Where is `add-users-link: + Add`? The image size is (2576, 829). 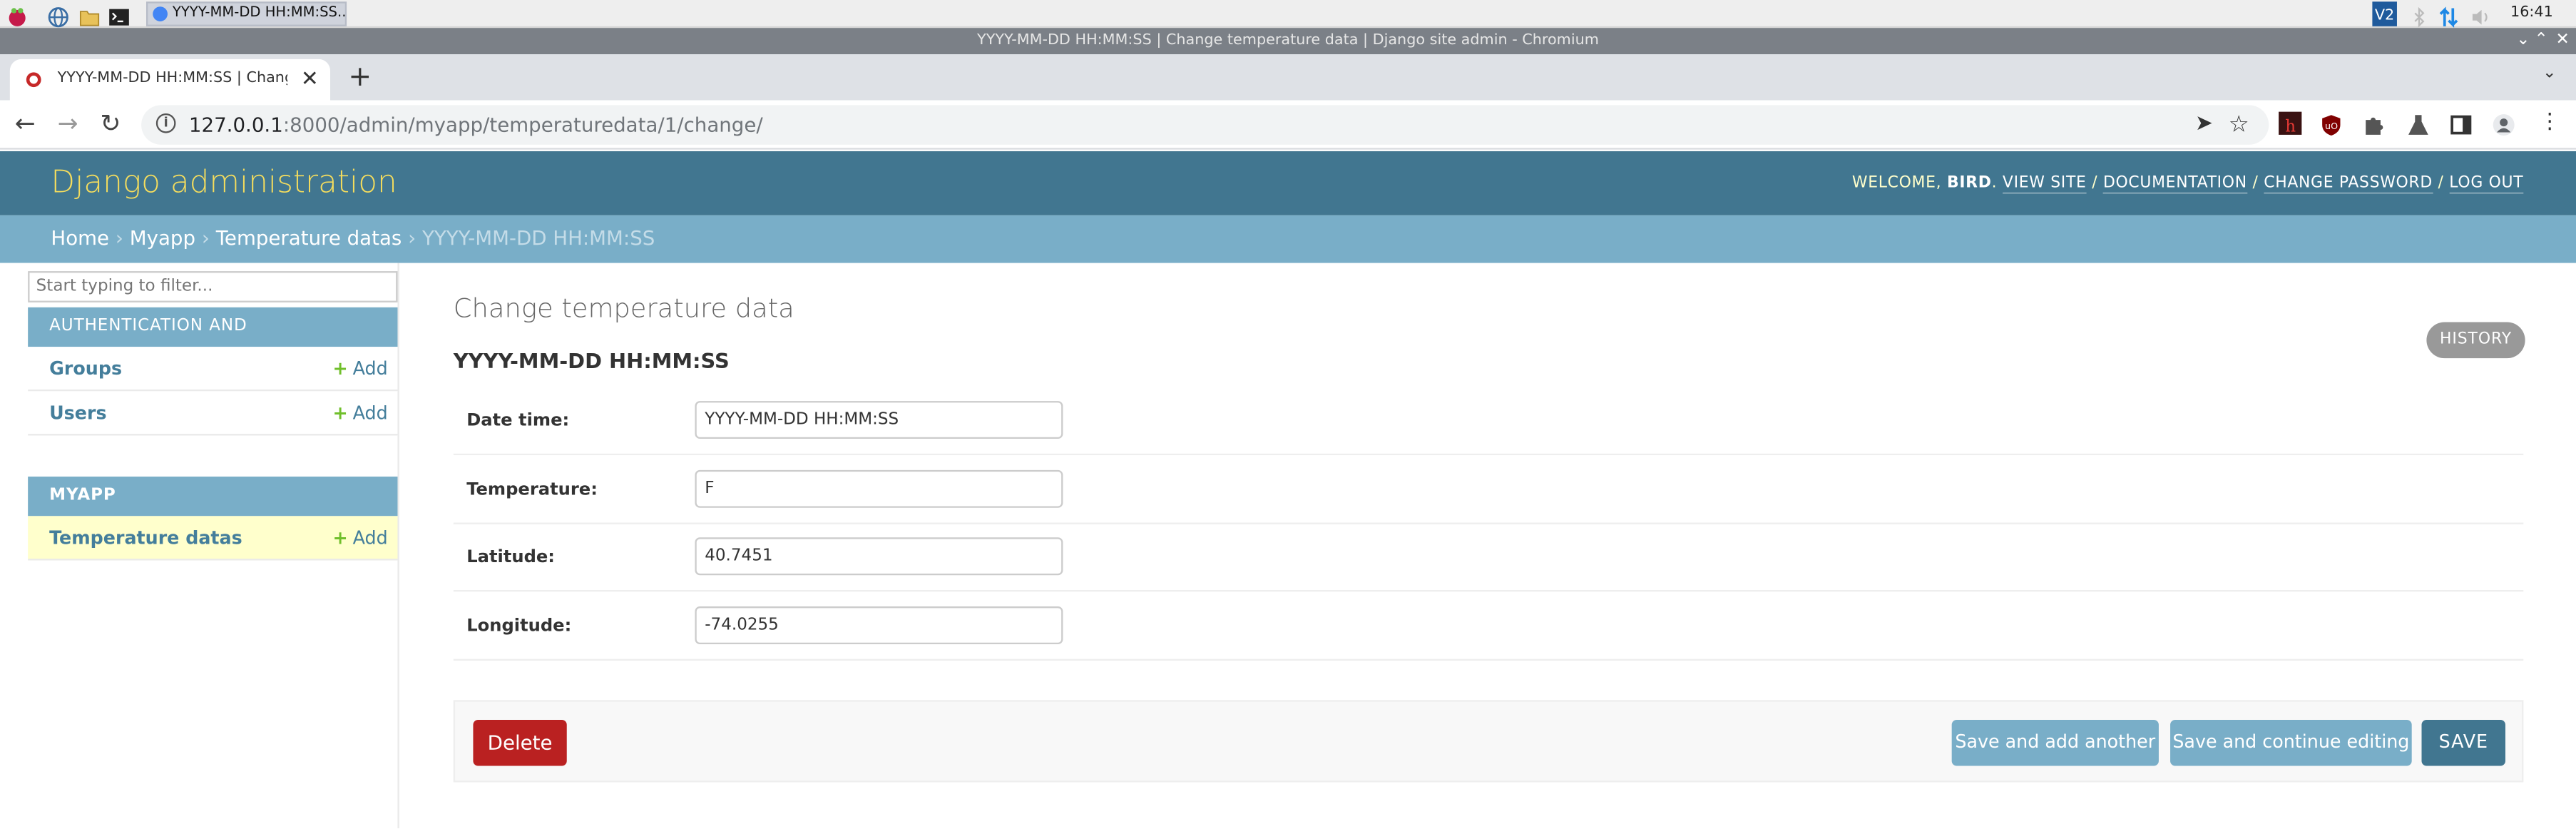
add-users-link: + Add is located at coordinates (359, 413).